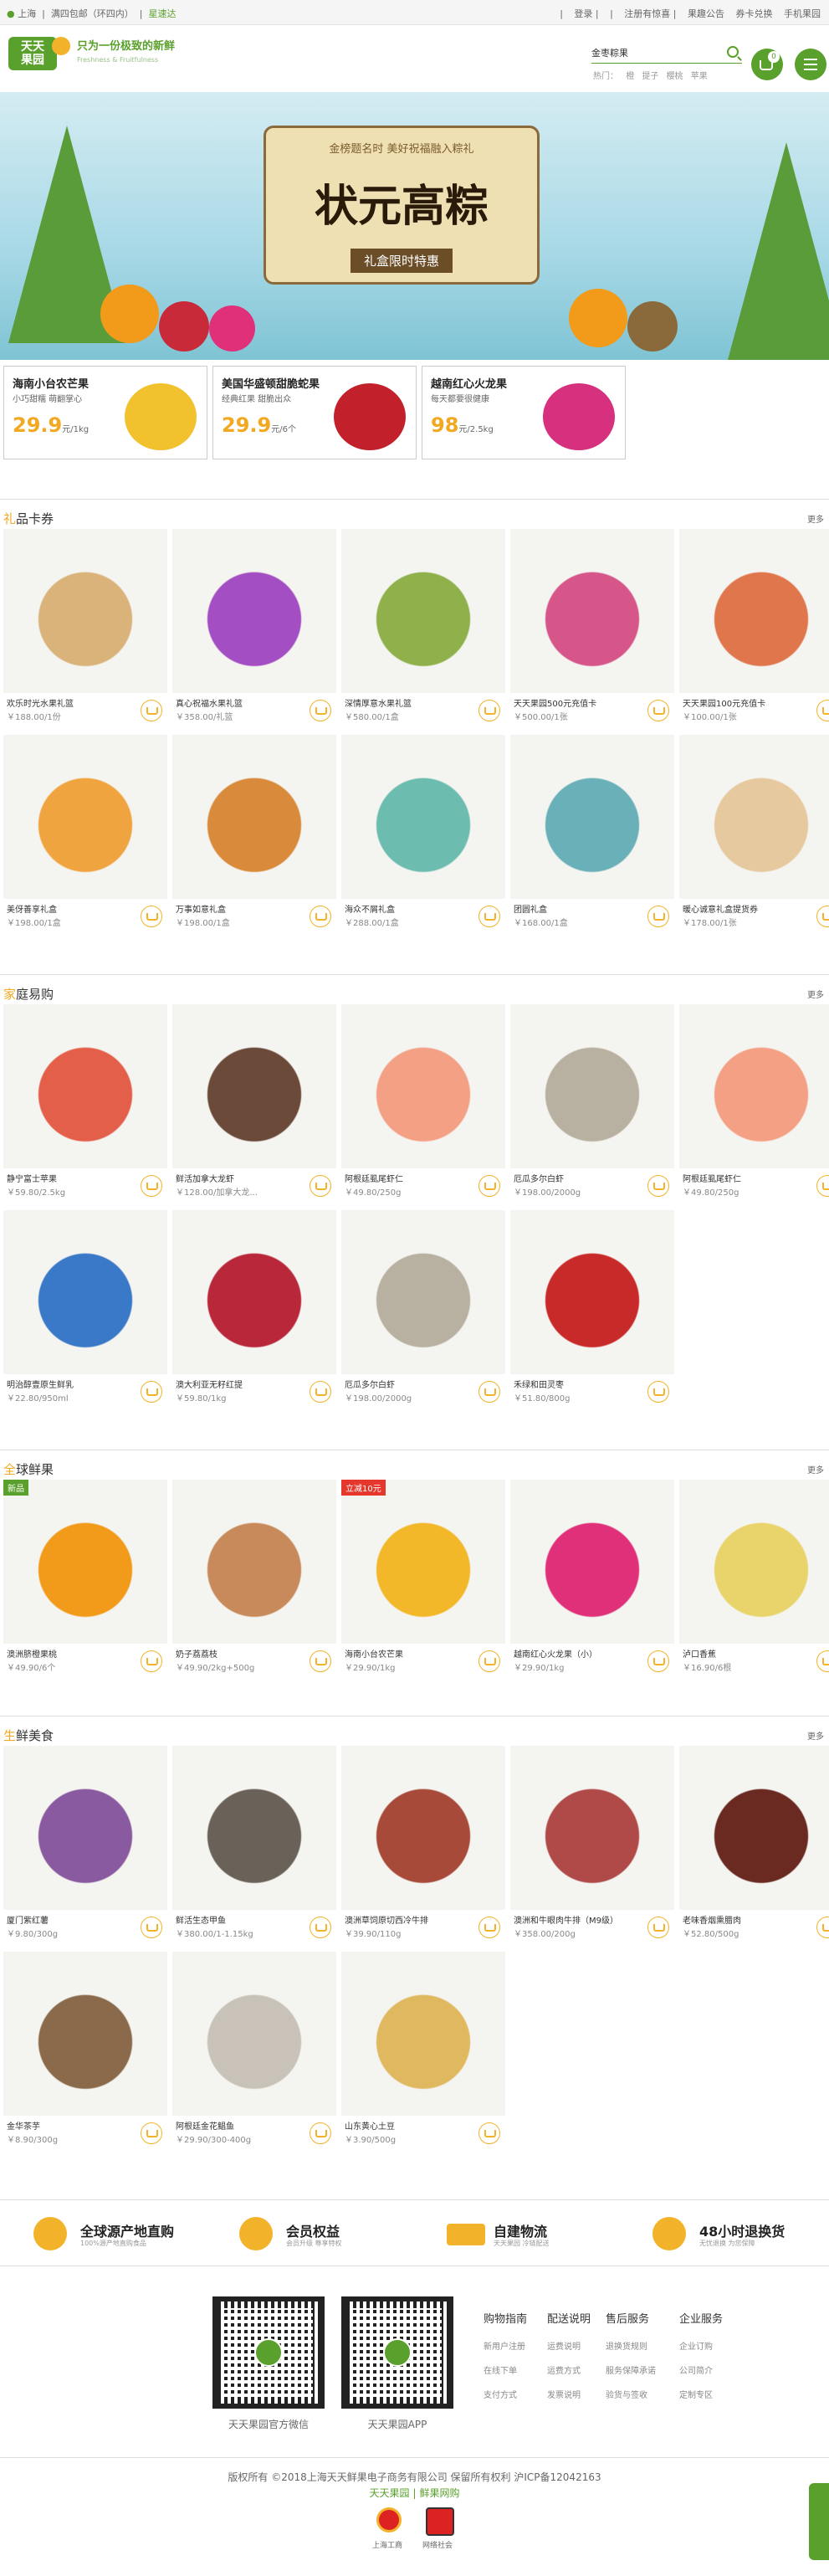 The width and height of the screenshot is (829, 2576). I want to click on product-card: 泸口香蕉 ￥16.90/6根, so click(754, 1580).